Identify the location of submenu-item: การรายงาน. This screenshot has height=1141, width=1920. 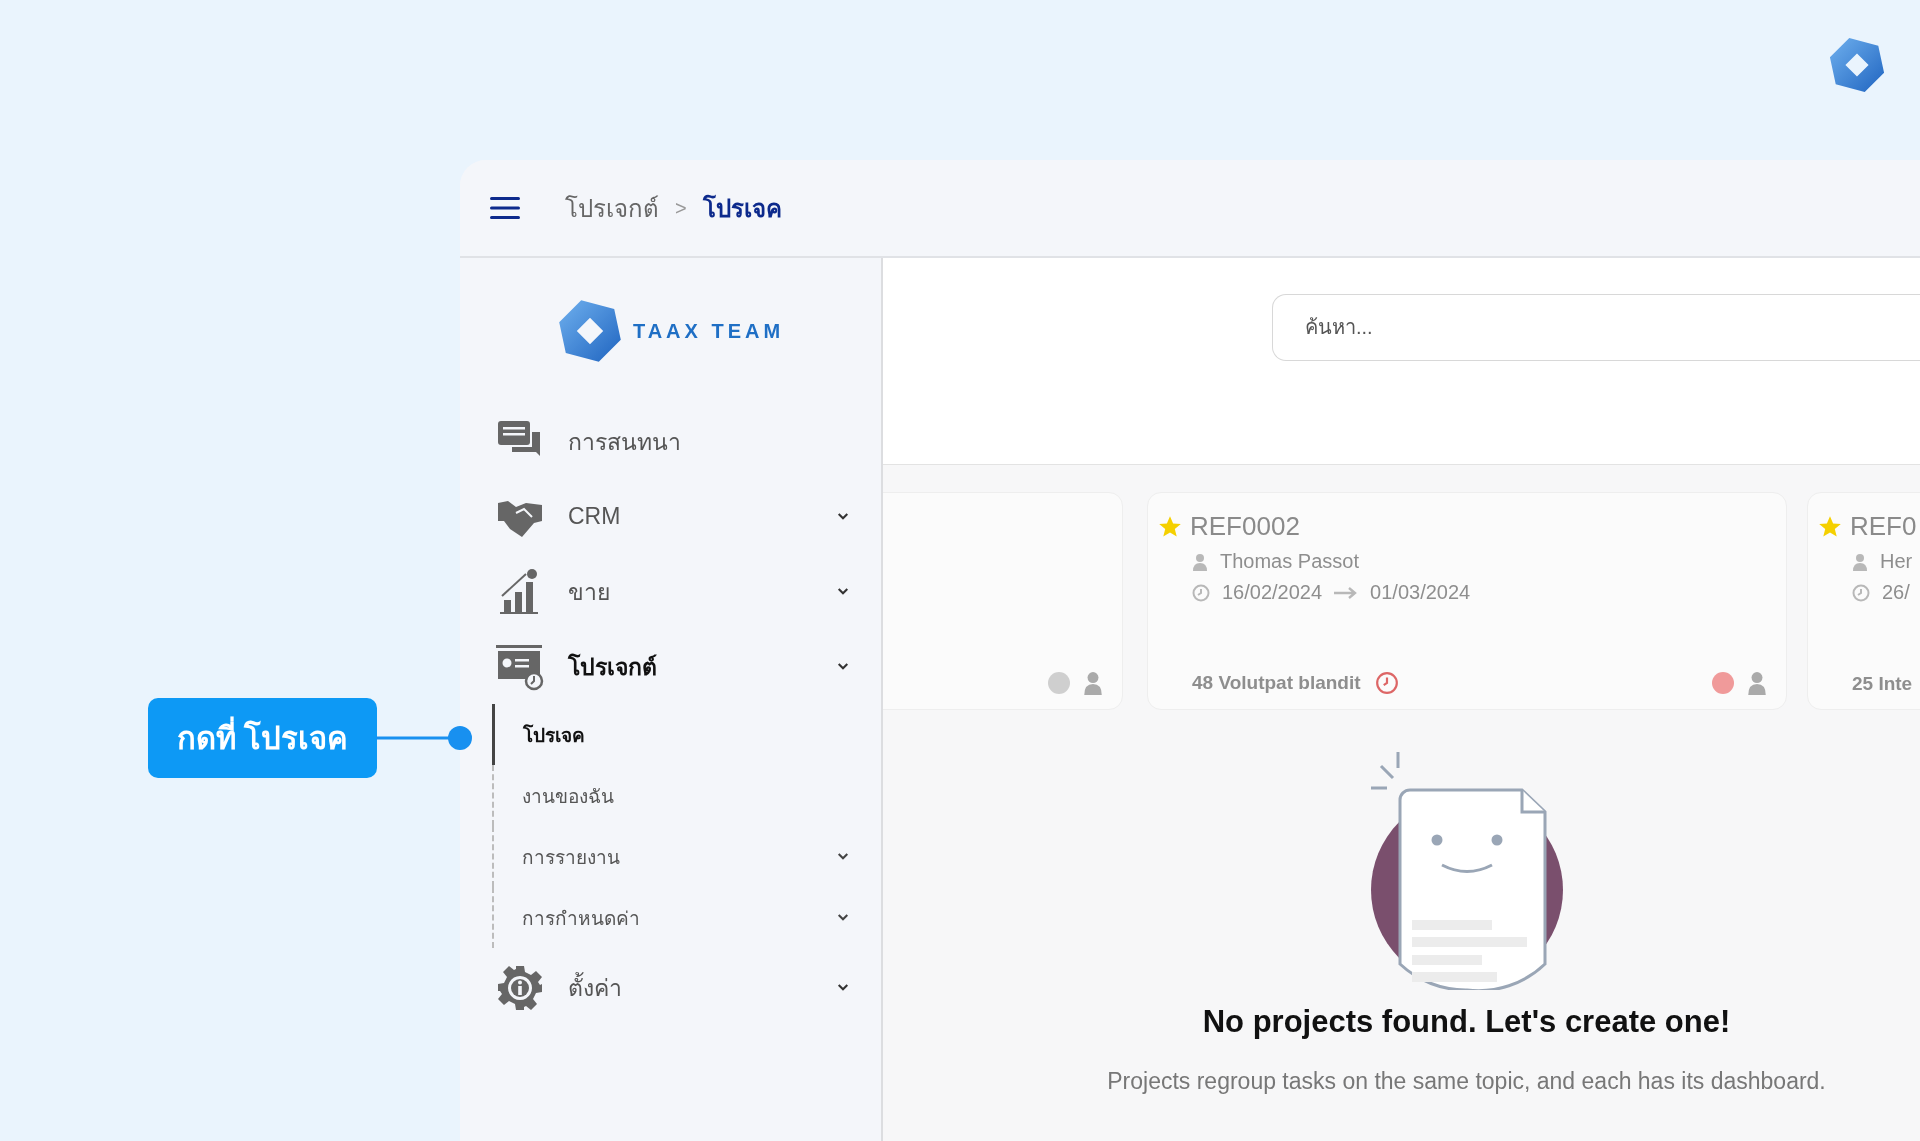
(686, 856).